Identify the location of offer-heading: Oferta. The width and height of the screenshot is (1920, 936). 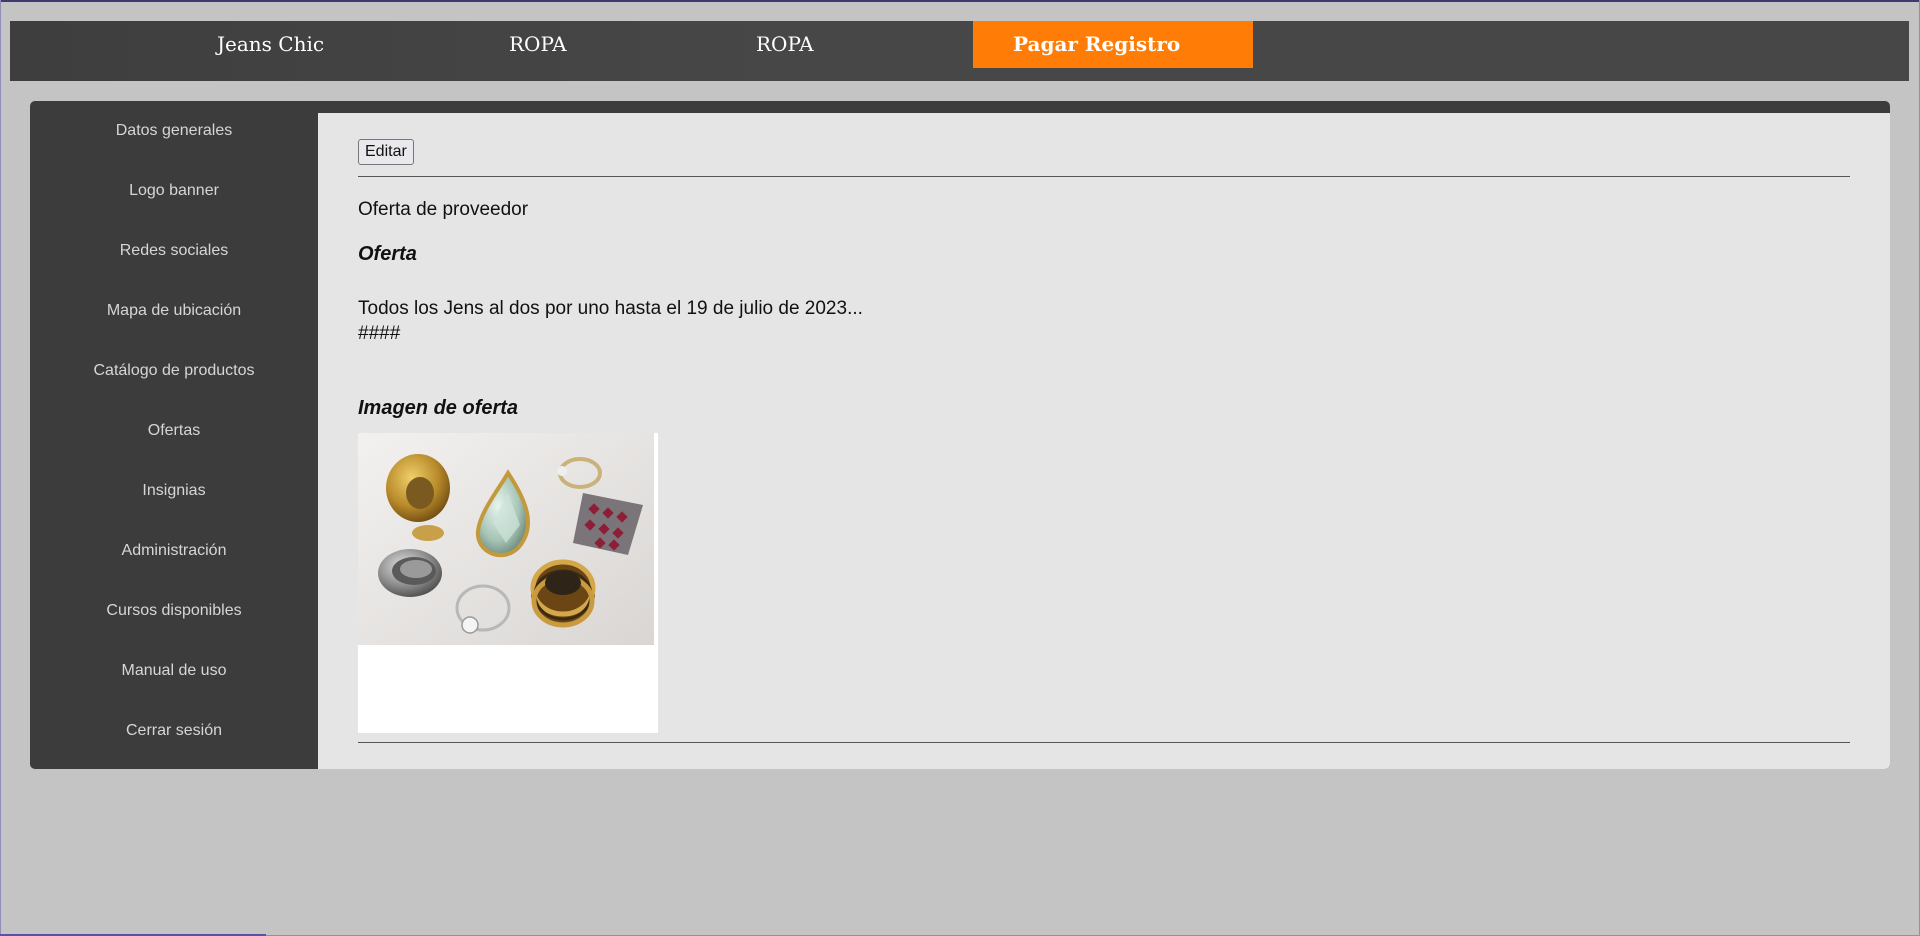
(387, 254).